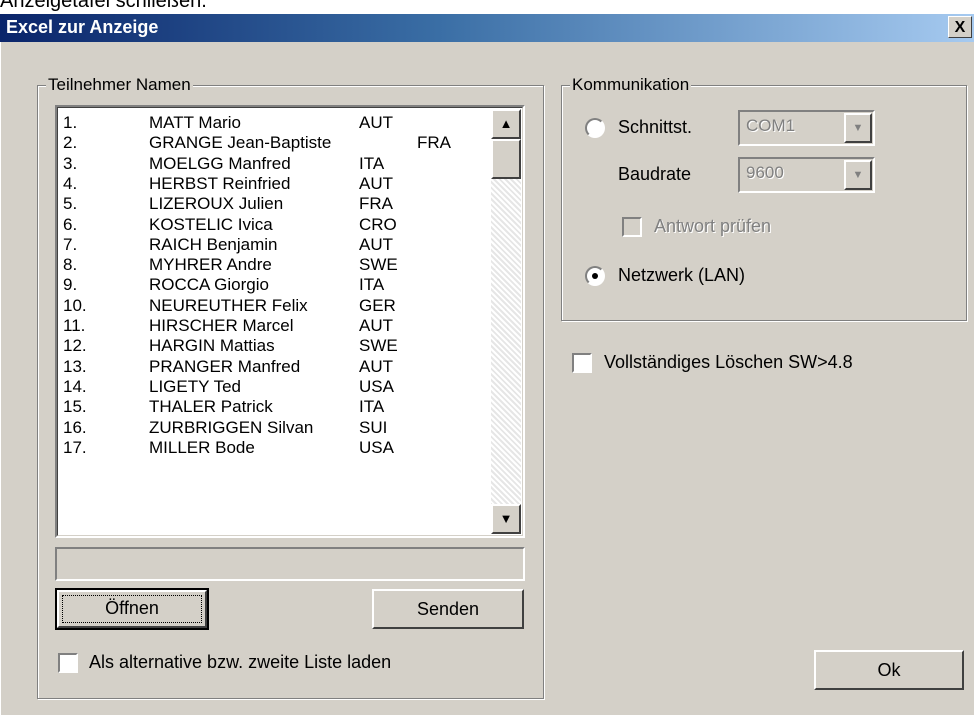  Describe the element at coordinates (806, 175) in the screenshot. I see `baud-rate-select: 9600 ▼` at that location.